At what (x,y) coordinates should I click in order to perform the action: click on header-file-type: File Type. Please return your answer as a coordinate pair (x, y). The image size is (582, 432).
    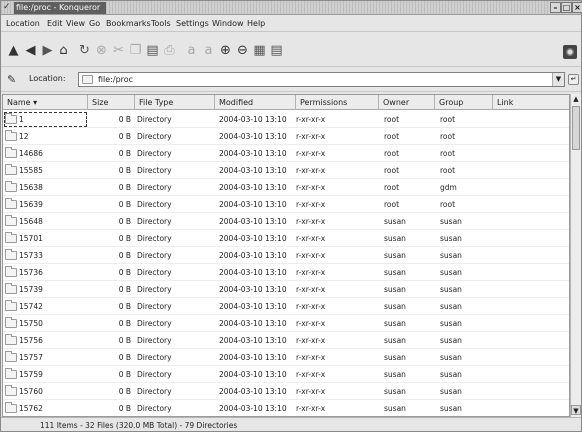
    Looking at the image, I should click on (175, 102).